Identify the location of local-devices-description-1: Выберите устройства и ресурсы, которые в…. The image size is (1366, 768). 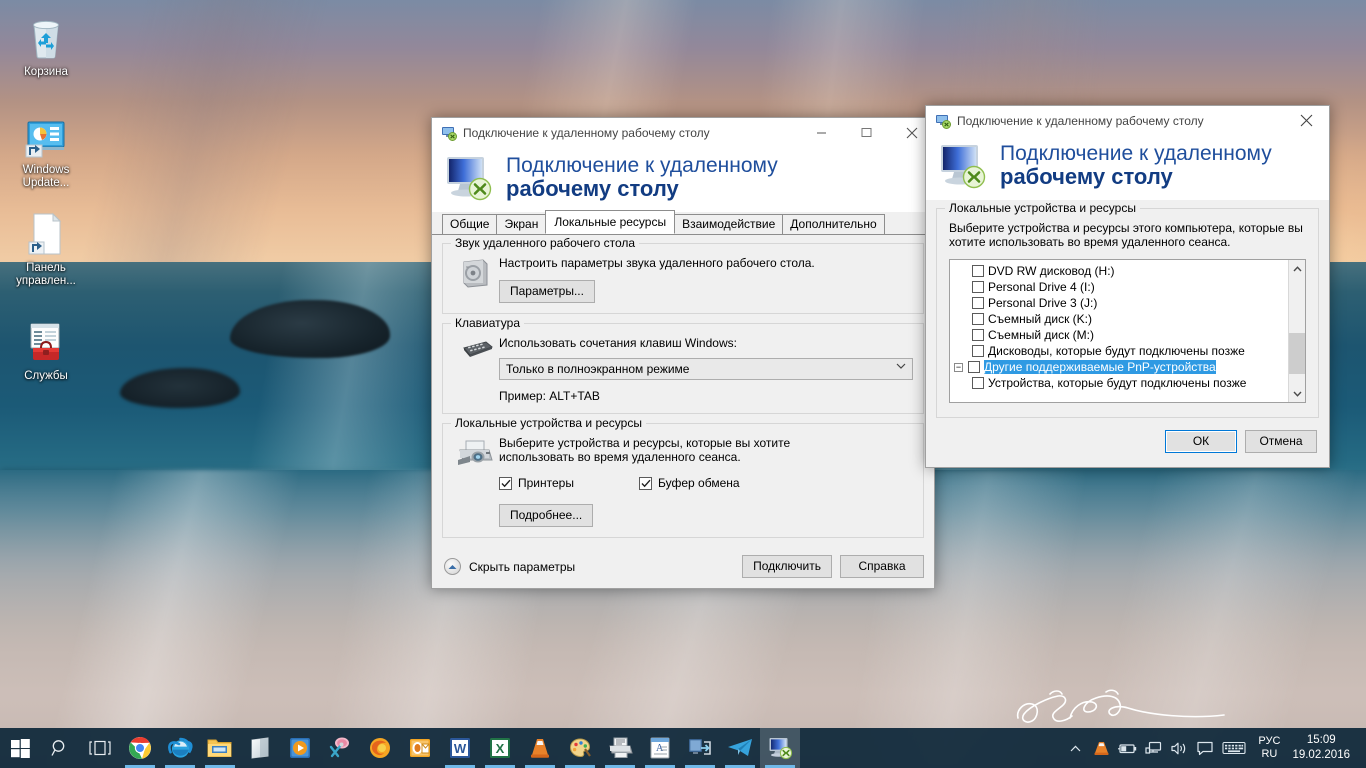
(645, 443).